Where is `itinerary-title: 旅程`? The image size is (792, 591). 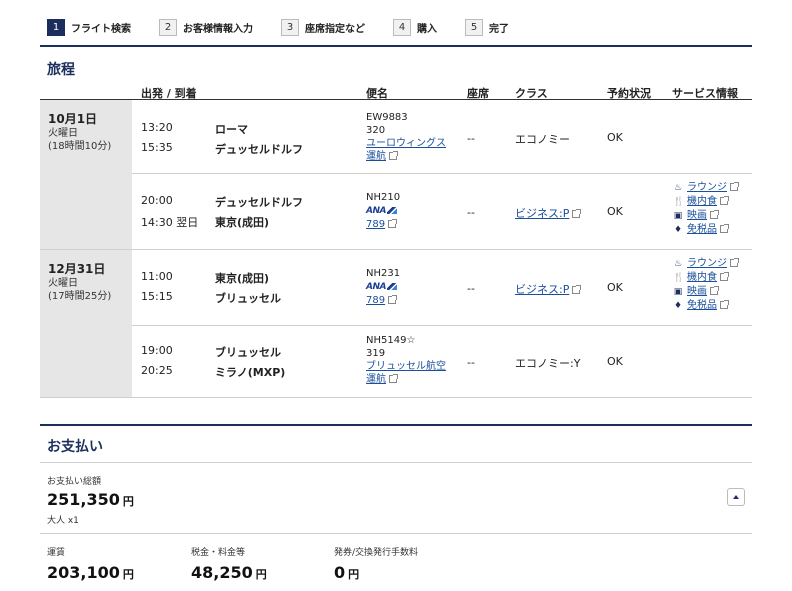 itinerary-title: 旅程 is located at coordinates (61, 70).